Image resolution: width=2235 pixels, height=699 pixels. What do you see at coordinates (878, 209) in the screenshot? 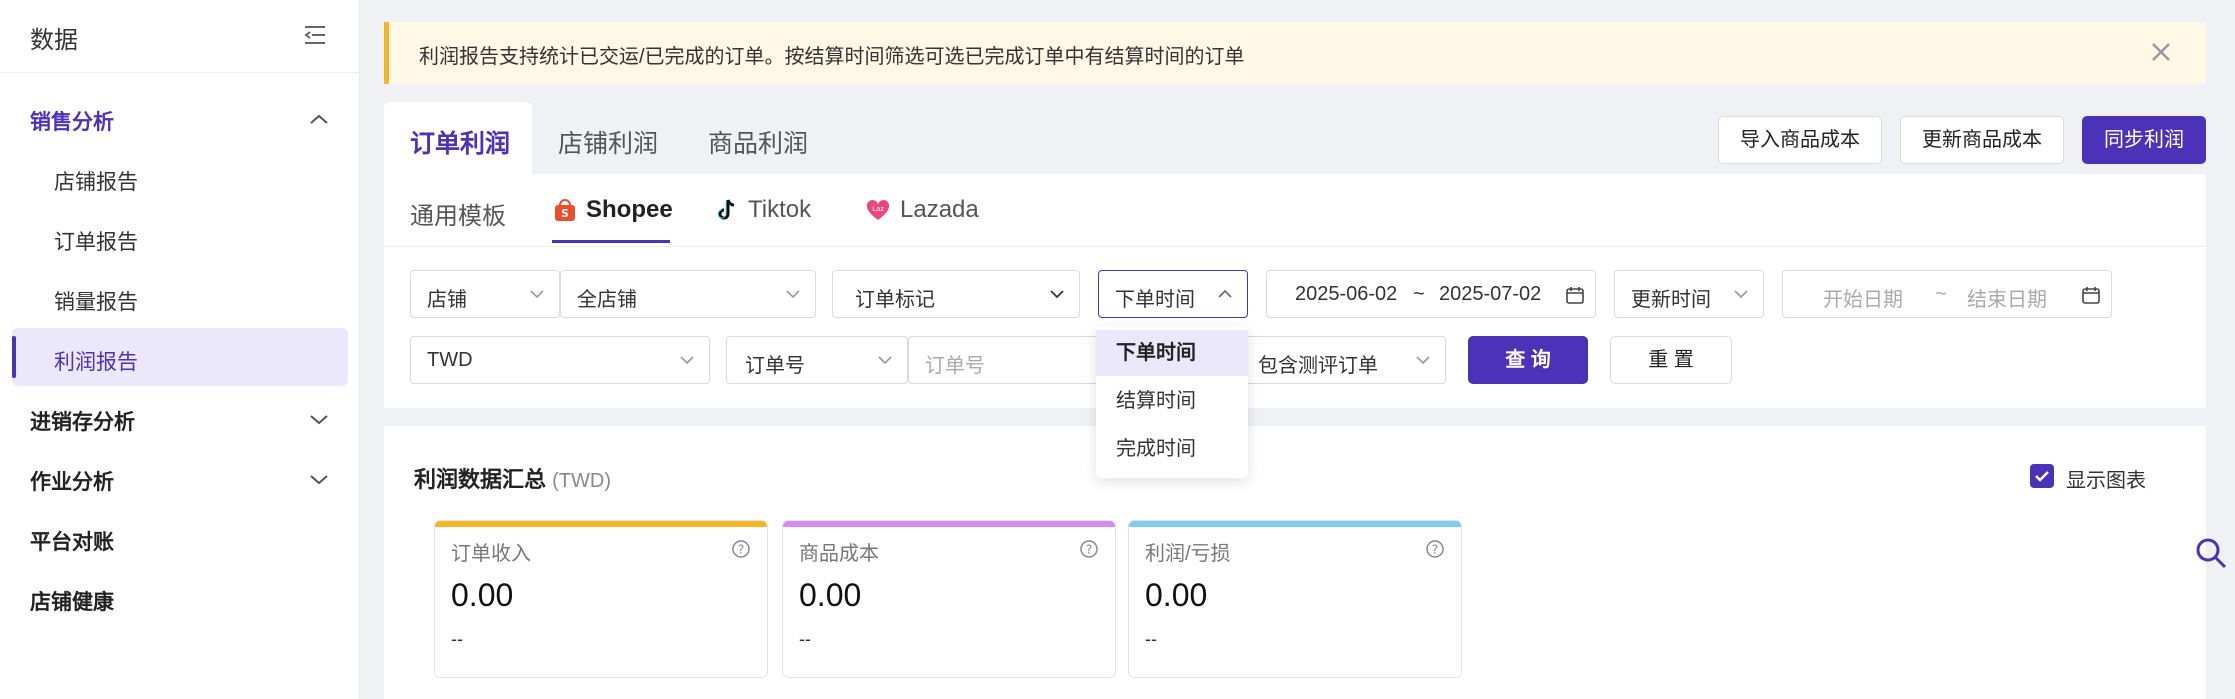
I see `svg-text: Laz` at bounding box center [878, 209].